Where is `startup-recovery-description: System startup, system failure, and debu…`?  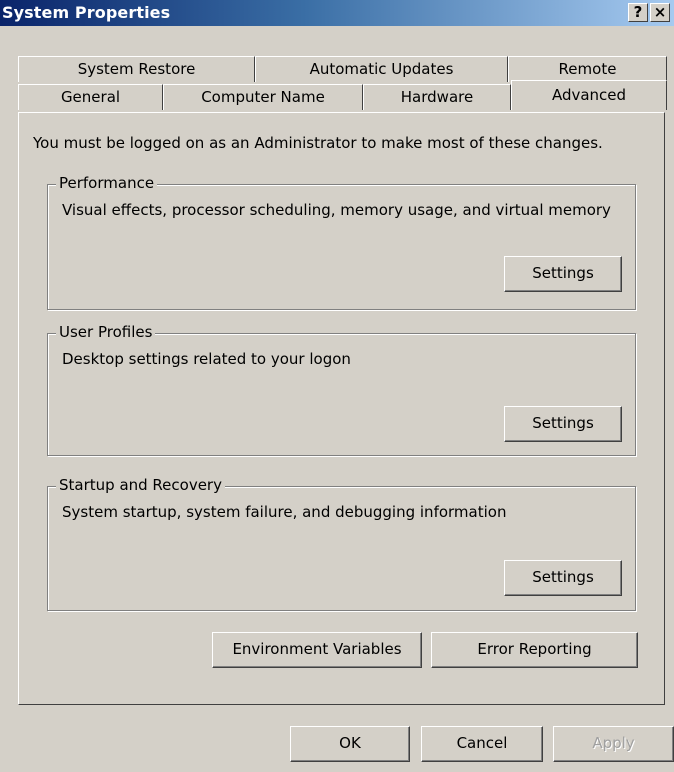
startup-recovery-description: System startup, system failure, and debu… is located at coordinates (284, 512).